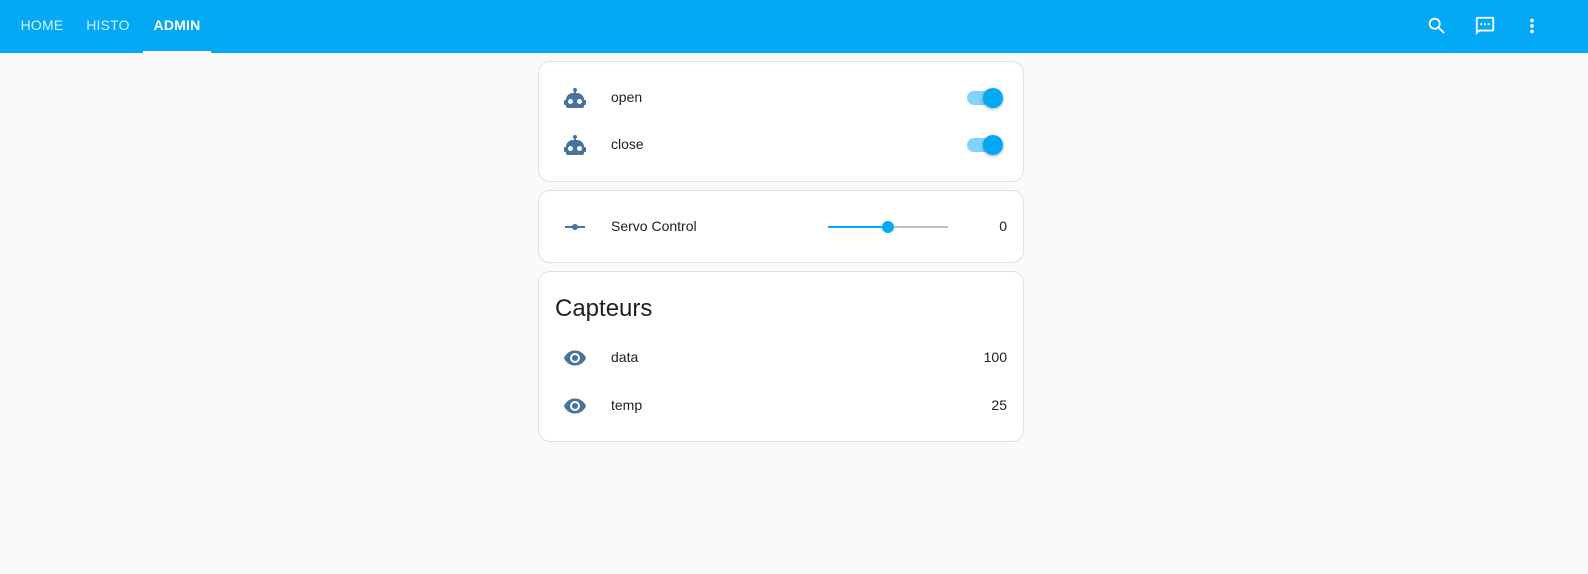 This screenshot has width=1588, height=574. What do you see at coordinates (781, 145) in the screenshot?
I see `entity-row-close: close` at bounding box center [781, 145].